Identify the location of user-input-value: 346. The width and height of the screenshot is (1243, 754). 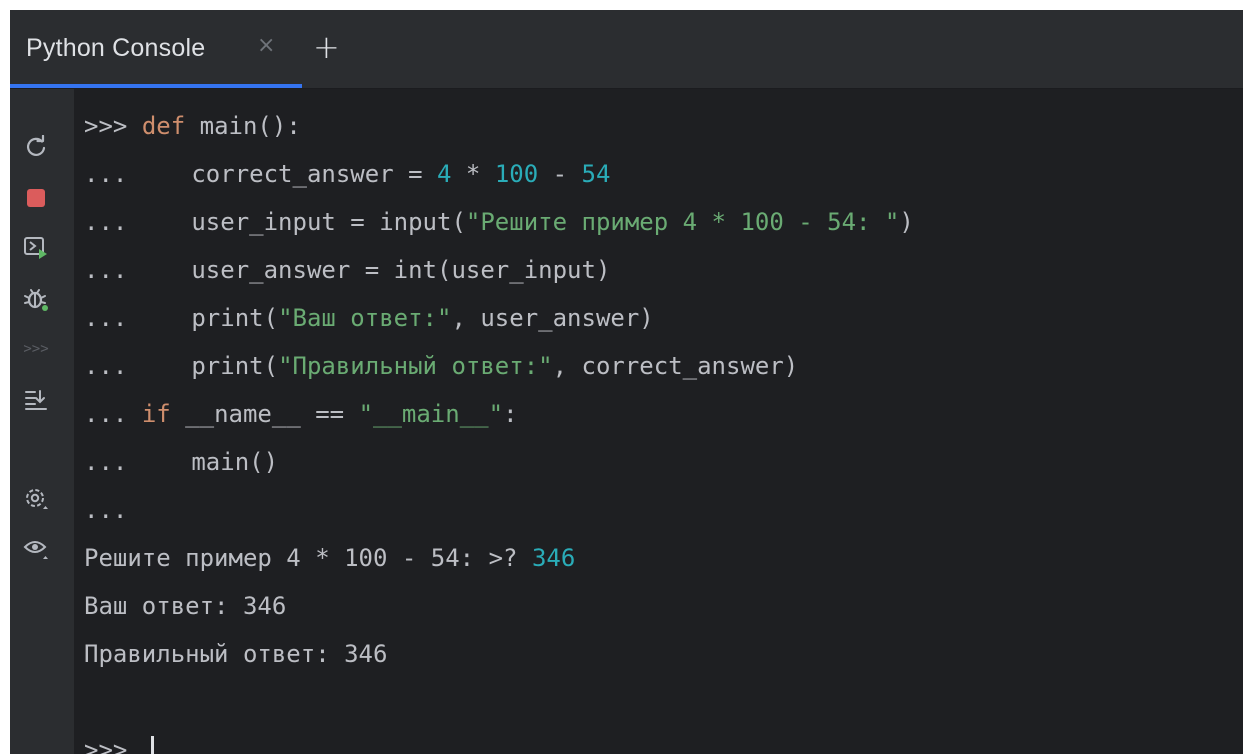
(553, 558).